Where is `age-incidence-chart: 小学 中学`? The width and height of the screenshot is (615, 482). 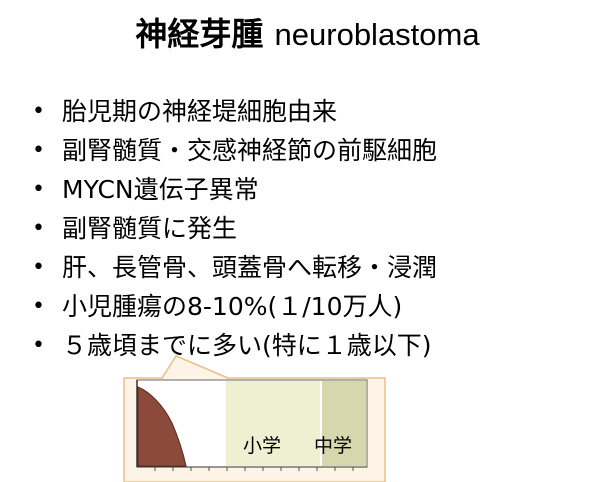 age-incidence-chart: 小学 中学 is located at coordinates (254, 418).